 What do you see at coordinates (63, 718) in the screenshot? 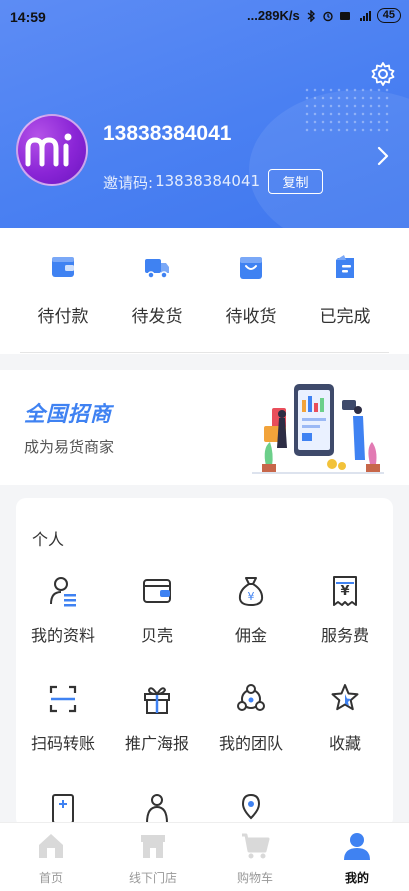
I see `menu-scan-transfer: 扫码转账` at bounding box center [63, 718].